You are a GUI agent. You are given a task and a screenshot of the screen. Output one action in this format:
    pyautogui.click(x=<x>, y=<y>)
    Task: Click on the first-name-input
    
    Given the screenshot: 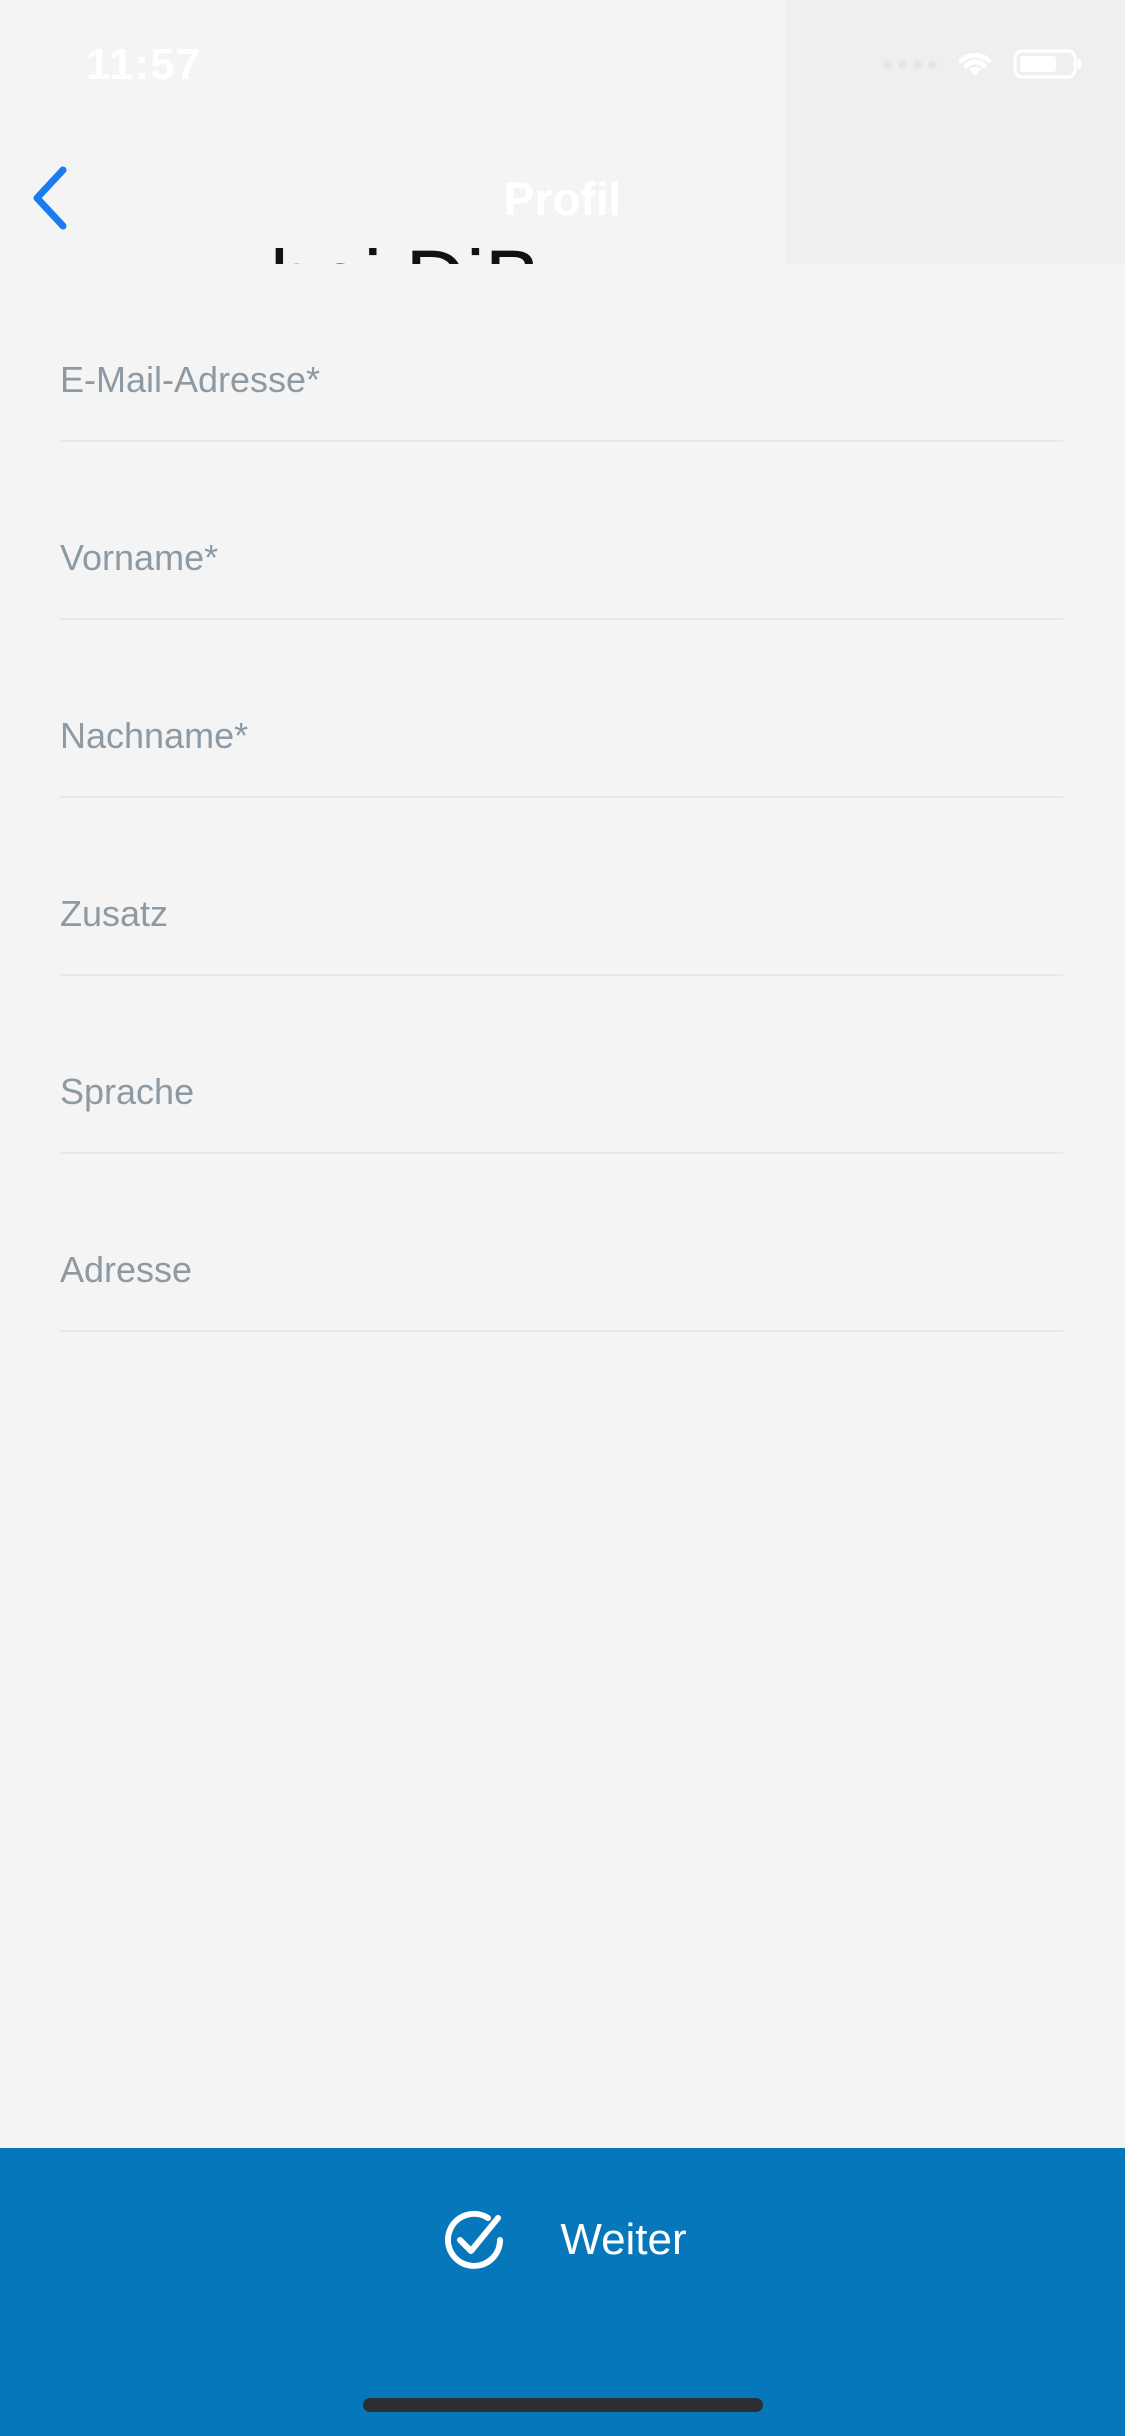 What is the action you would take?
    pyautogui.click(x=563, y=531)
    